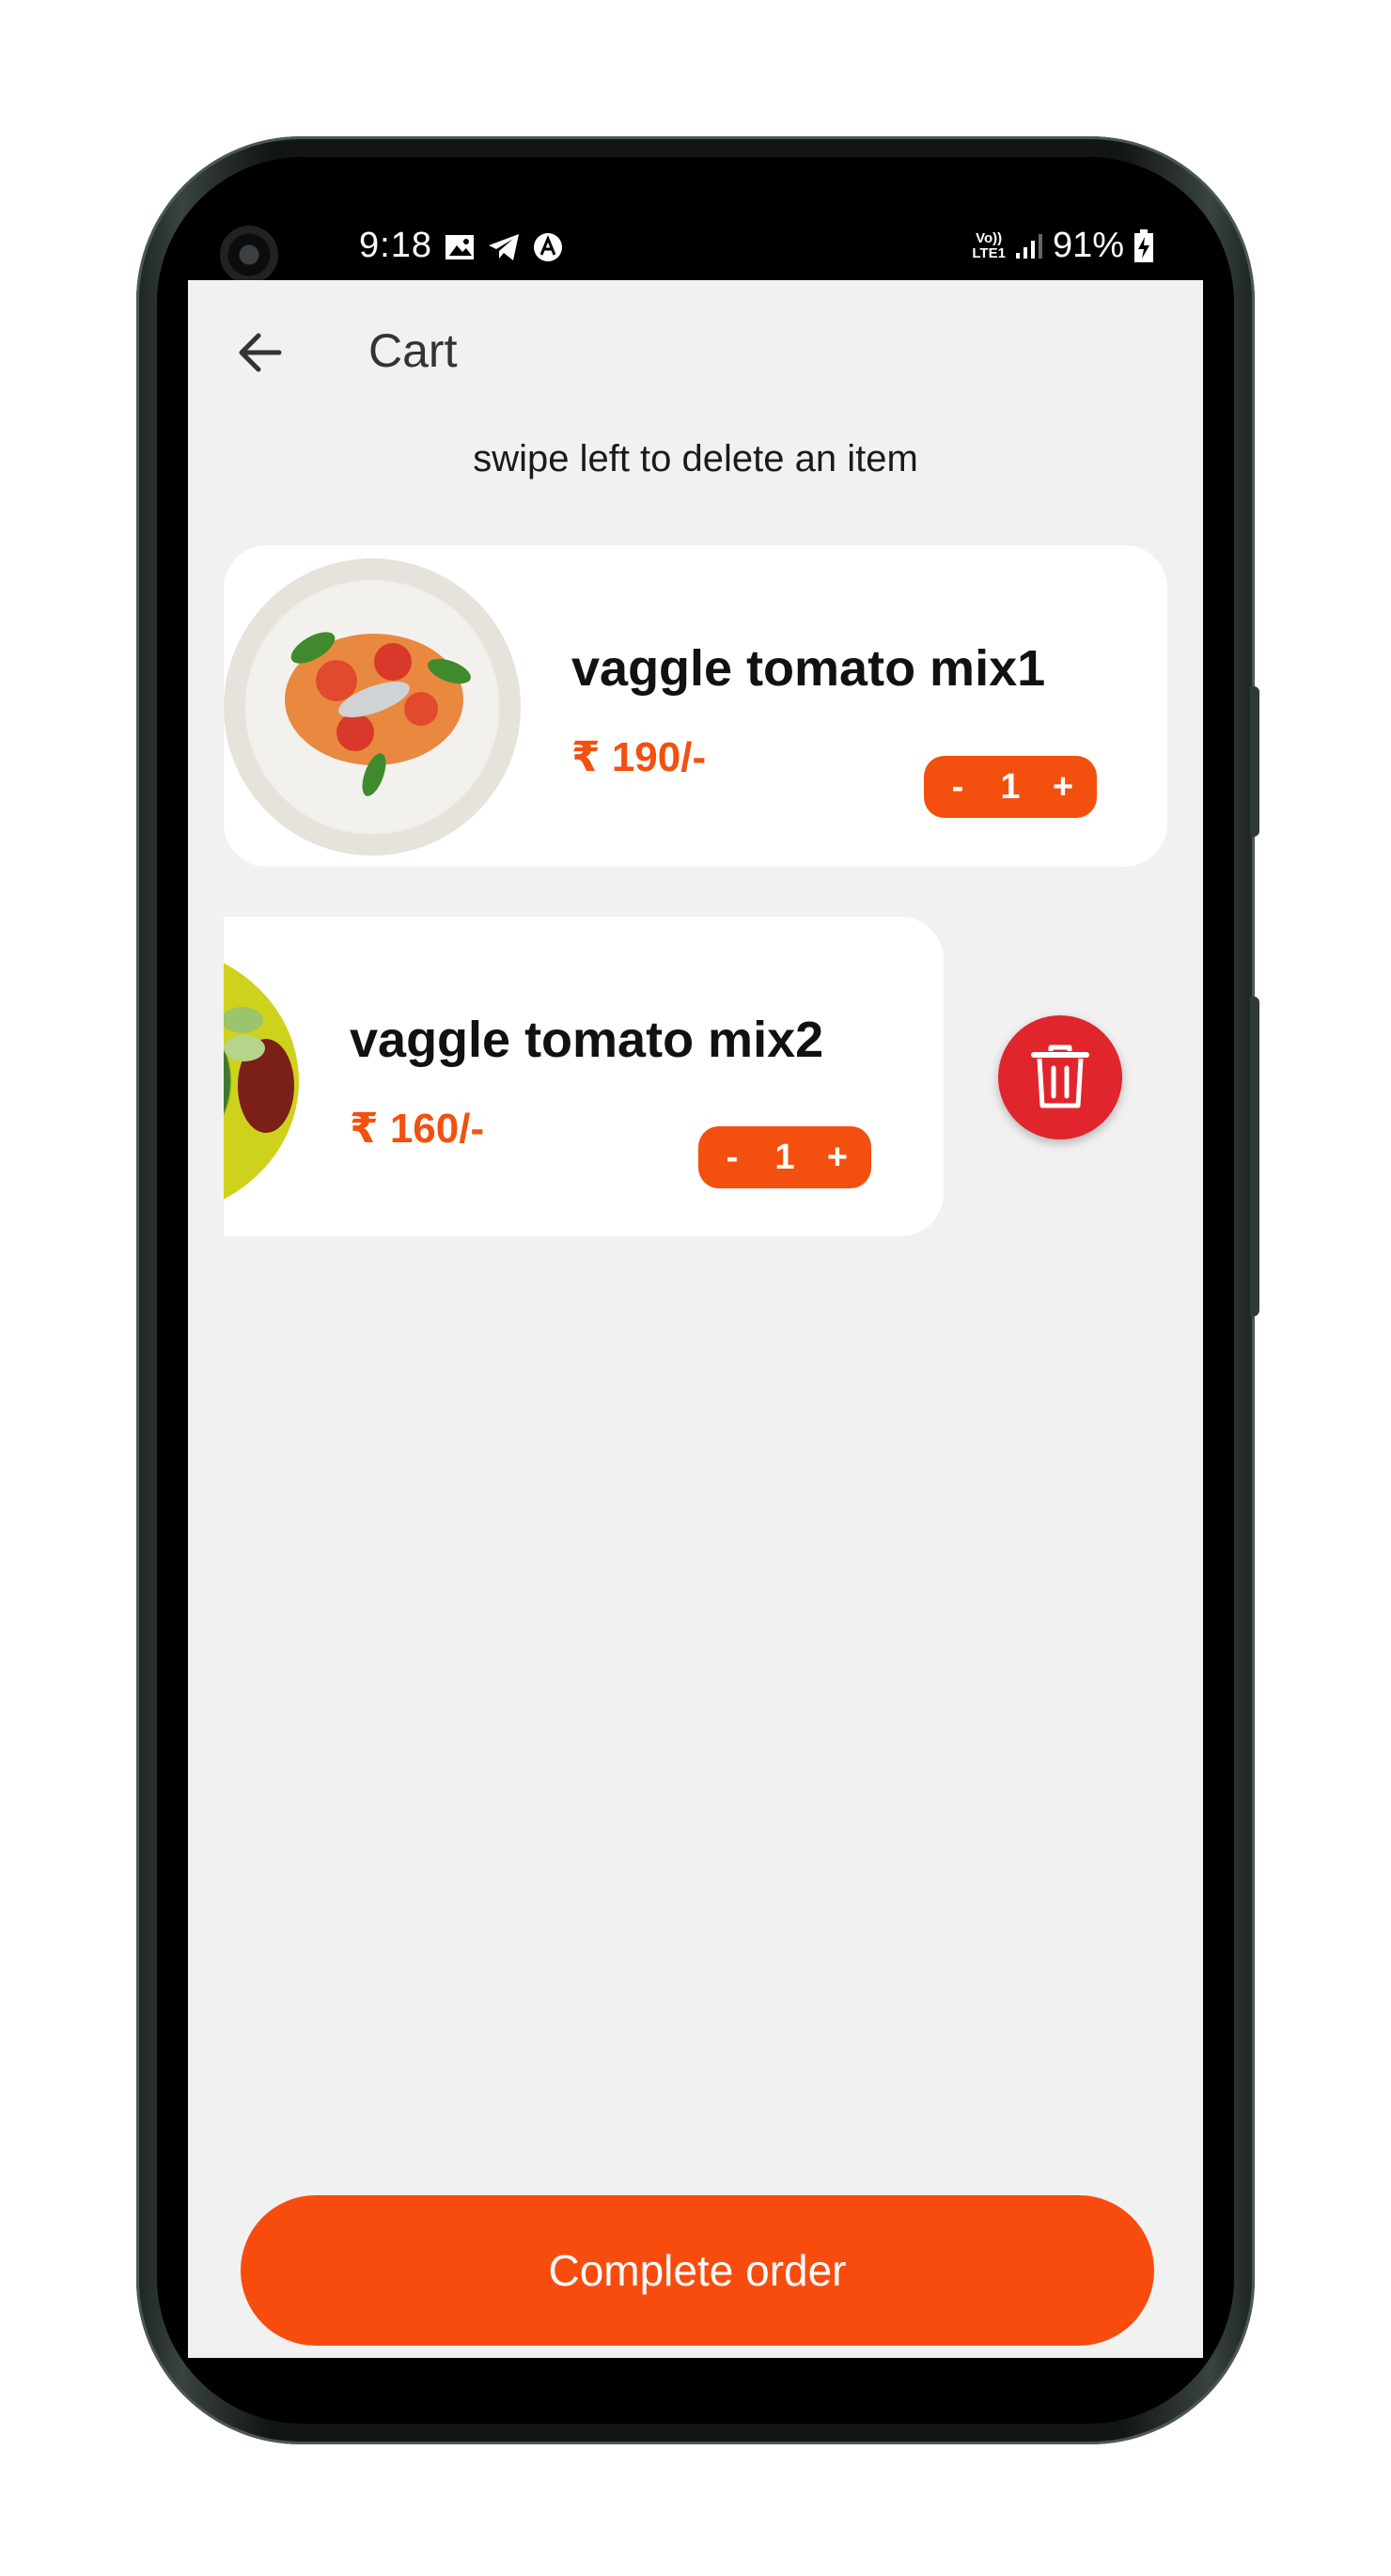 Image resolution: width=1391 pixels, height=2576 pixels. What do you see at coordinates (1088, 246) in the screenshot?
I see `battery-percent: 91%` at bounding box center [1088, 246].